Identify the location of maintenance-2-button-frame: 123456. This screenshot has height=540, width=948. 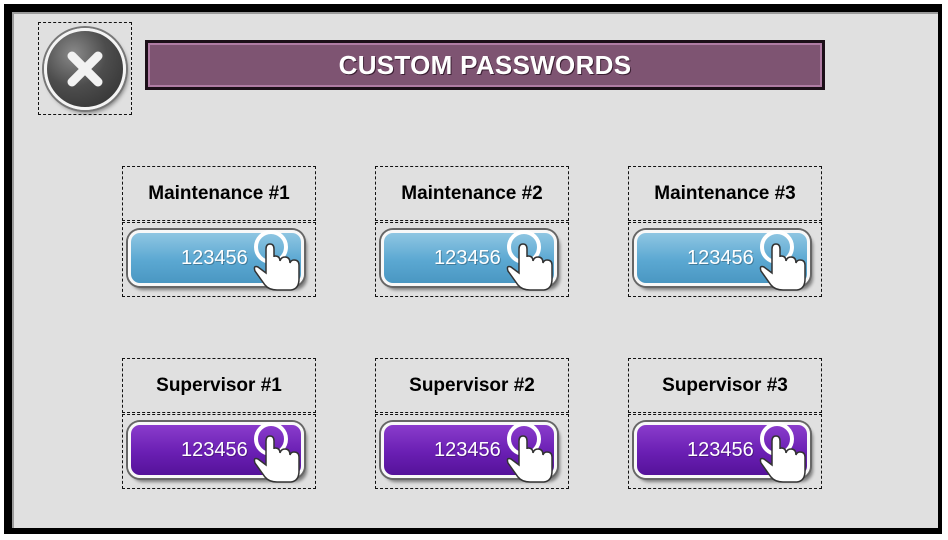
(472, 259).